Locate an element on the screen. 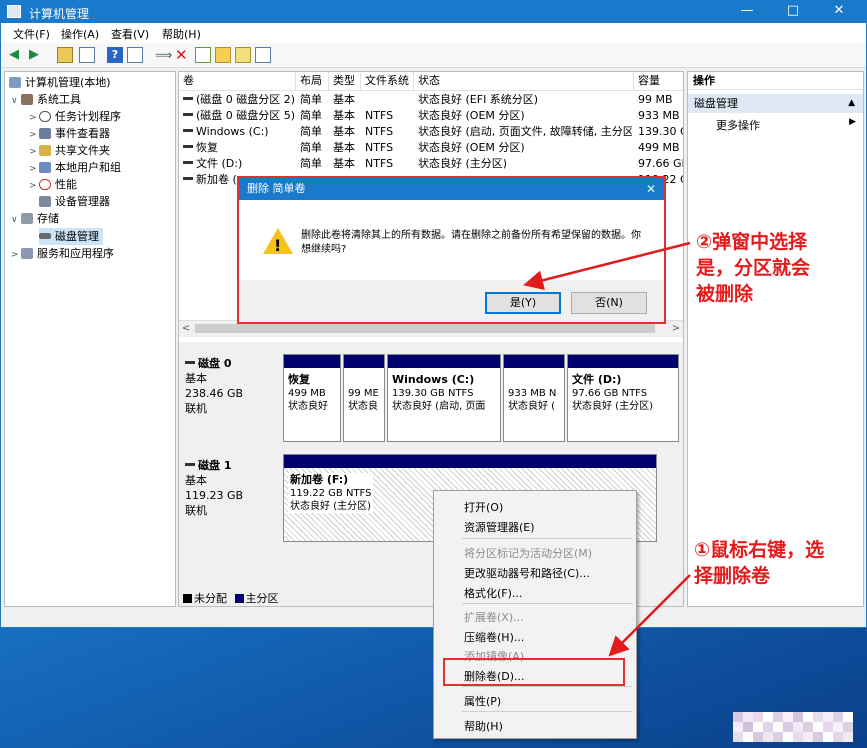 The height and width of the screenshot is (748, 867). annotation-arrows is located at coordinates (607, 449).